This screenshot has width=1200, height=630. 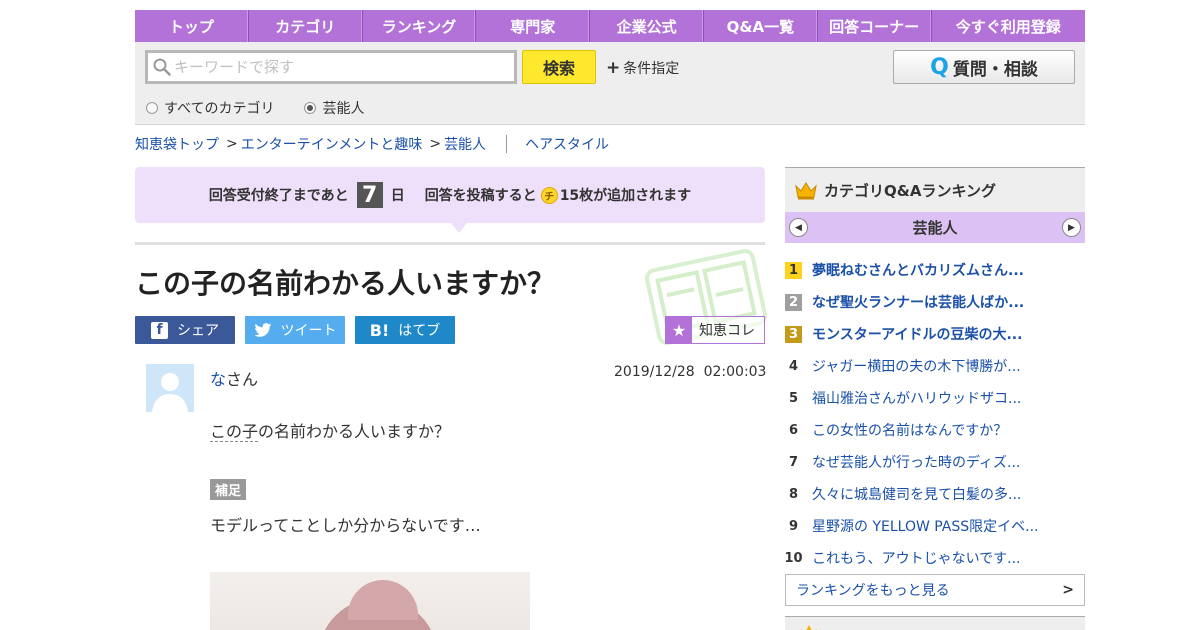 What do you see at coordinates (793, 494) in the screenshot?
I see `rank-number: 8` at bounding box center [793, 494].